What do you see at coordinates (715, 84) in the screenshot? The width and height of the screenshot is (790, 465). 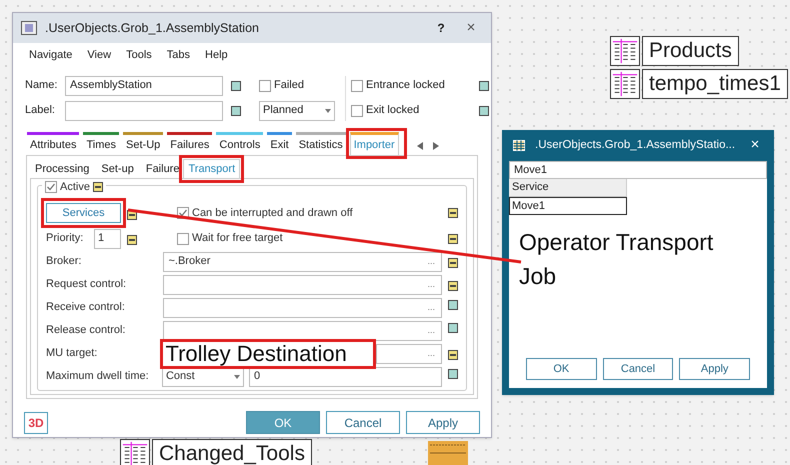 I see `object-label: tempo_times1` at bounding box center [715, 84].